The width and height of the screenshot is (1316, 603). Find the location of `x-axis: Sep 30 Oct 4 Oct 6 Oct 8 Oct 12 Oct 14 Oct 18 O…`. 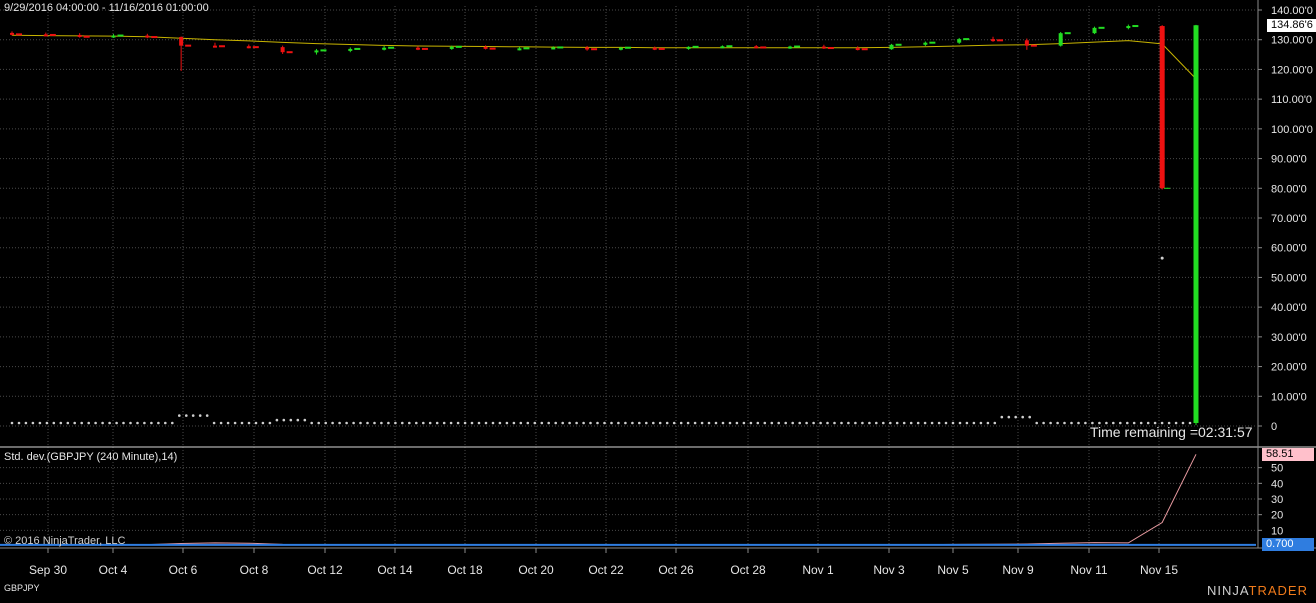

x-axis: Sep 30 Oct 4 Oct 6 Oct 8 Oct 12 Oct 14 Oct 18 O… is located at coordinates (603, 562).